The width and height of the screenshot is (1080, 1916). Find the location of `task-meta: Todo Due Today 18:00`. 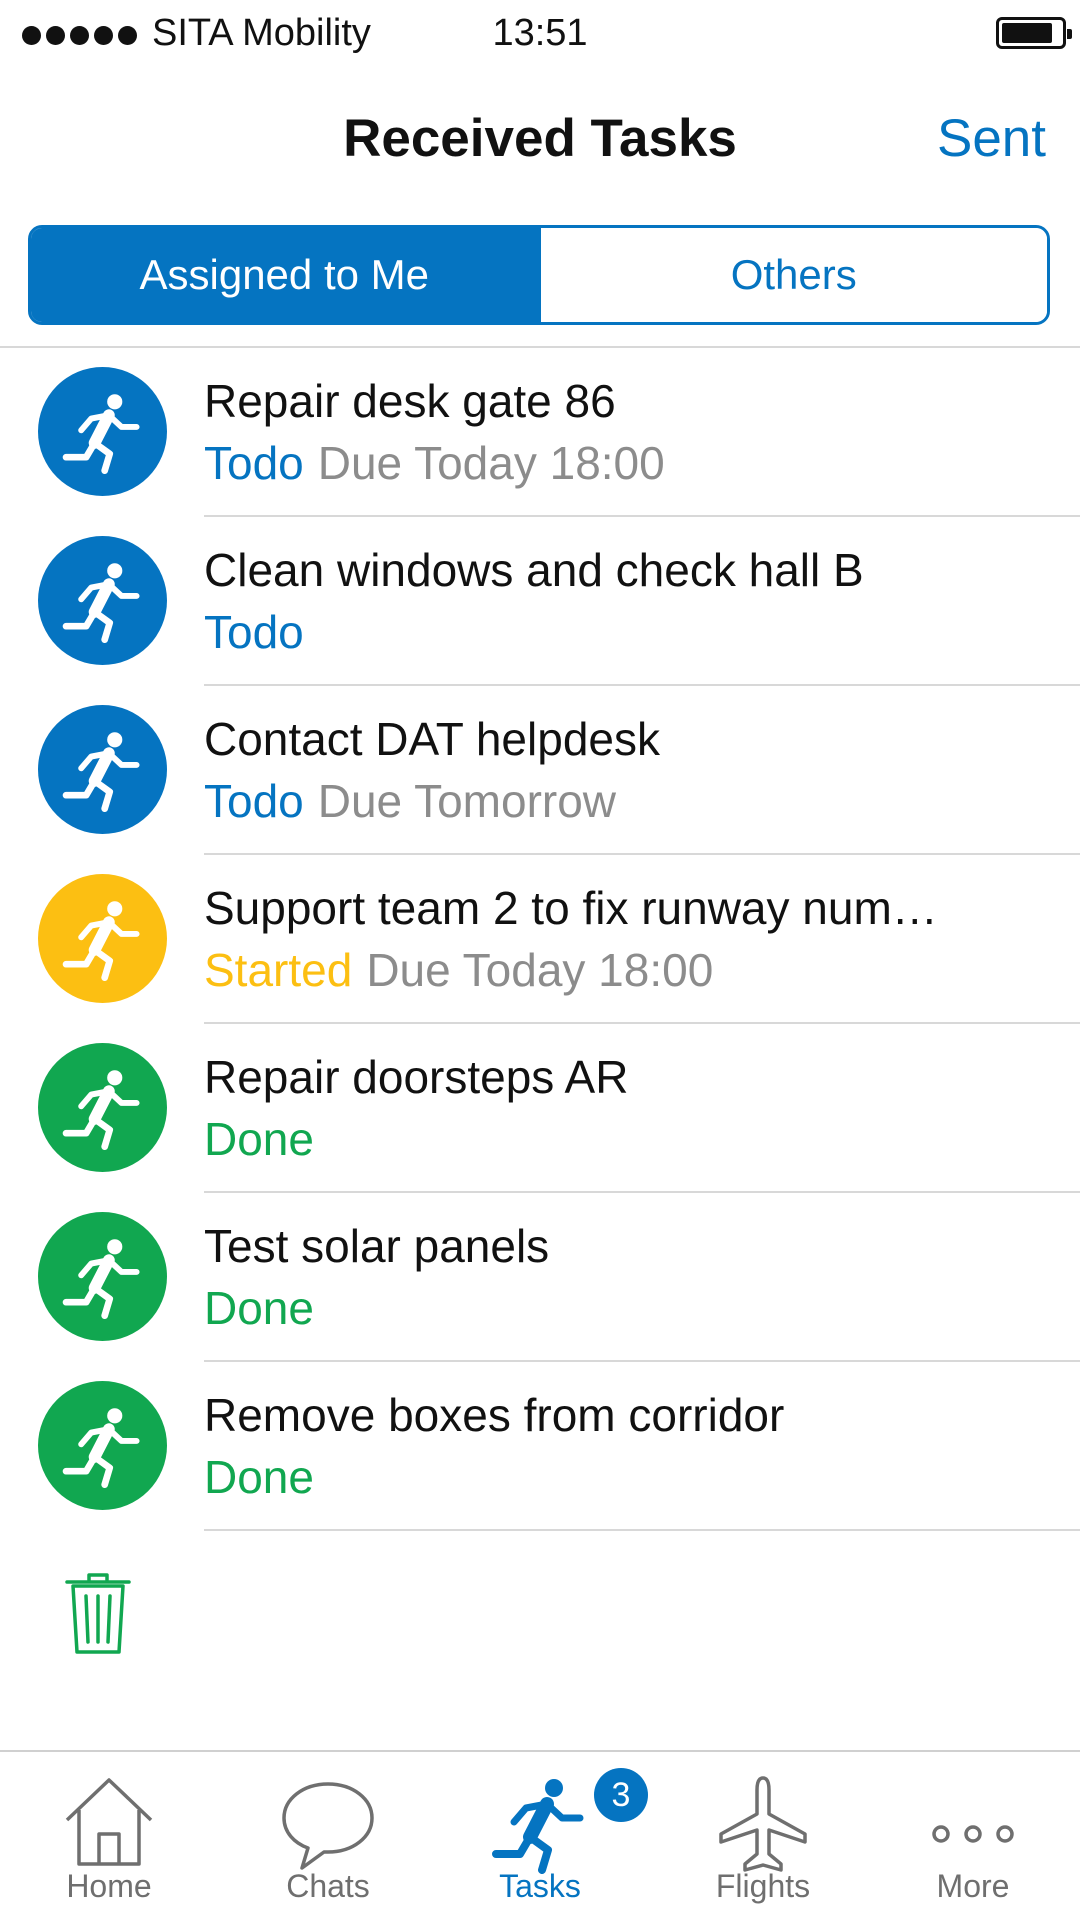

task-meta: Todo Due Today 18:00 is located at coordinates (434, 463).